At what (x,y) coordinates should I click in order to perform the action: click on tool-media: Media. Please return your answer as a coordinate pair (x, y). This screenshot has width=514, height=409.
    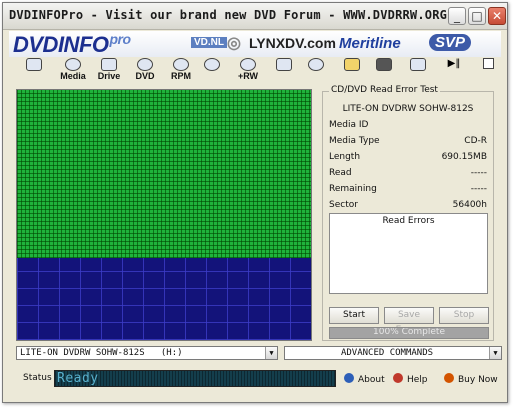
    Looking at the image, I should click on (73, 70).